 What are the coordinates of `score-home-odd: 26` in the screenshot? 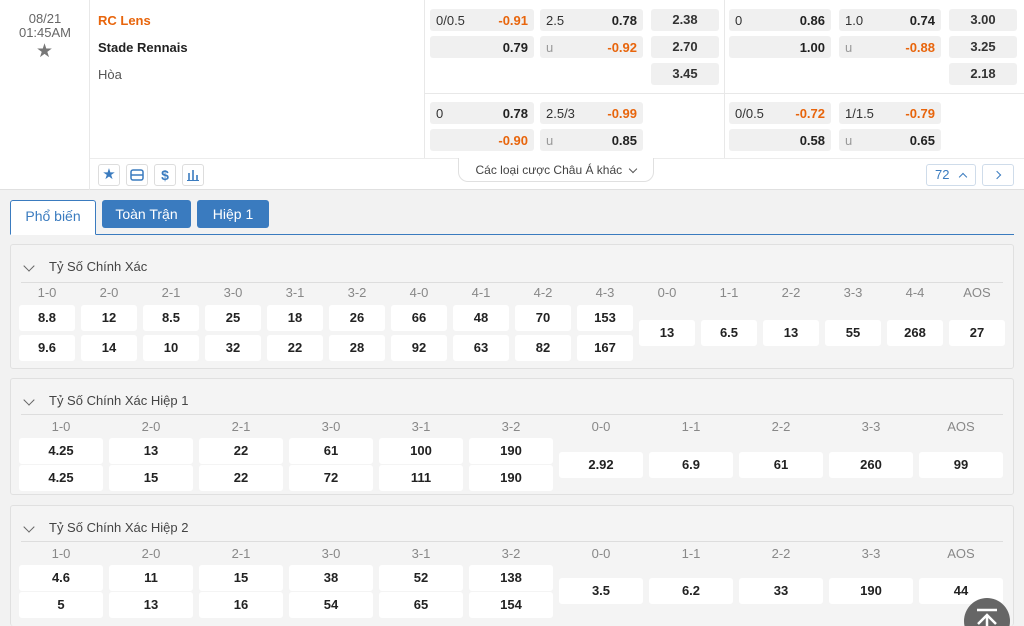 It's located at (357, 318).